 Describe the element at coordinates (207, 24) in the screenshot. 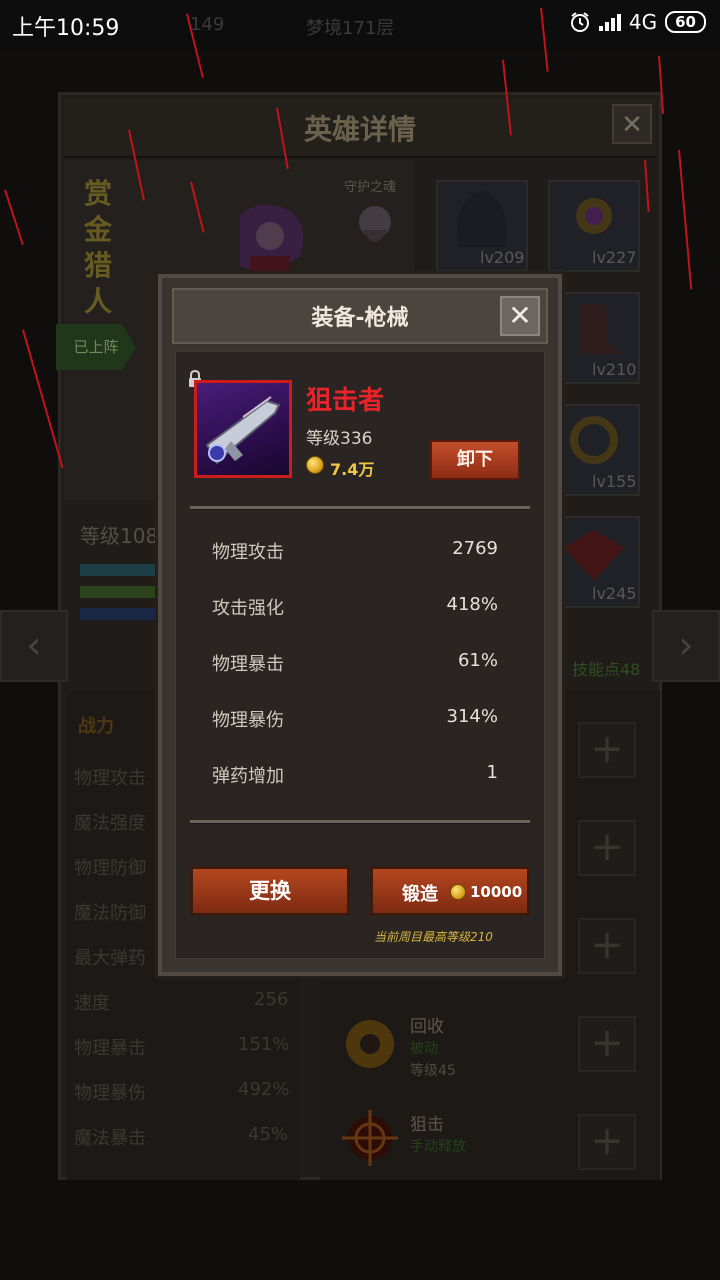

I see `status-bg-counter: 149` at that location.